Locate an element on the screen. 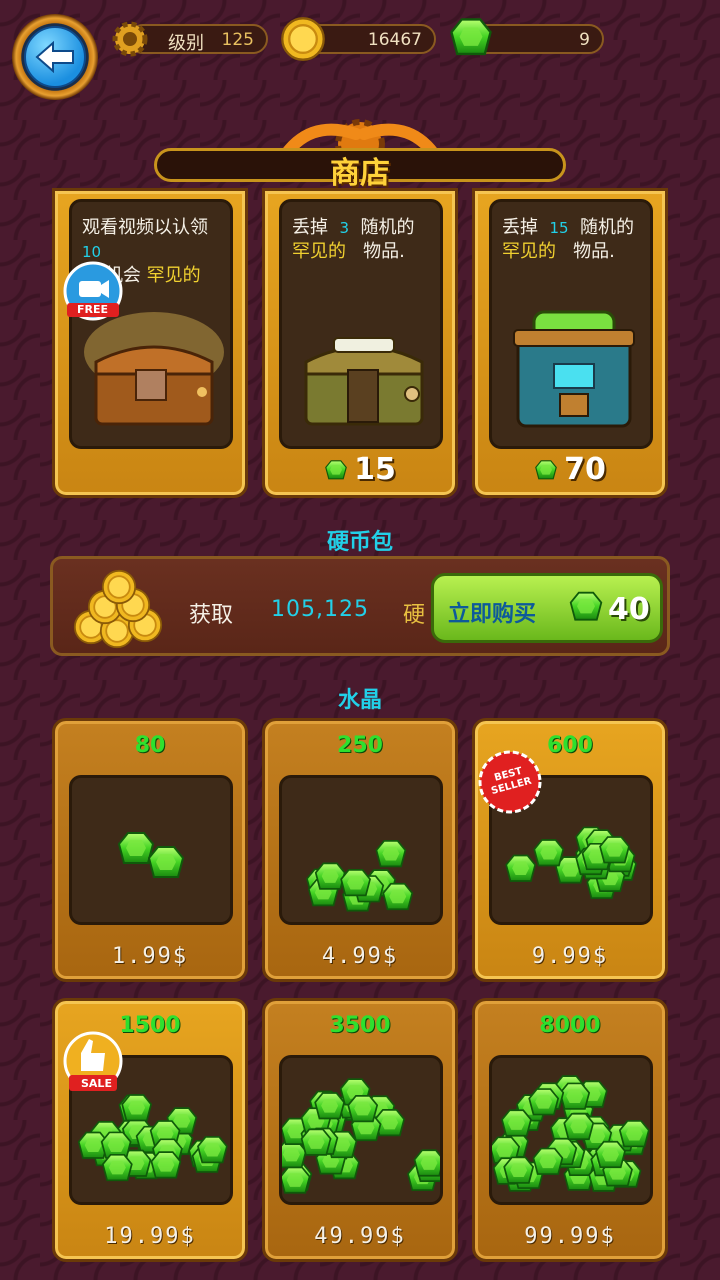 Image resolution: width=720 pixels, height=1280 pixels. chest-item-count: 3 is located at coordinates (344, 228).